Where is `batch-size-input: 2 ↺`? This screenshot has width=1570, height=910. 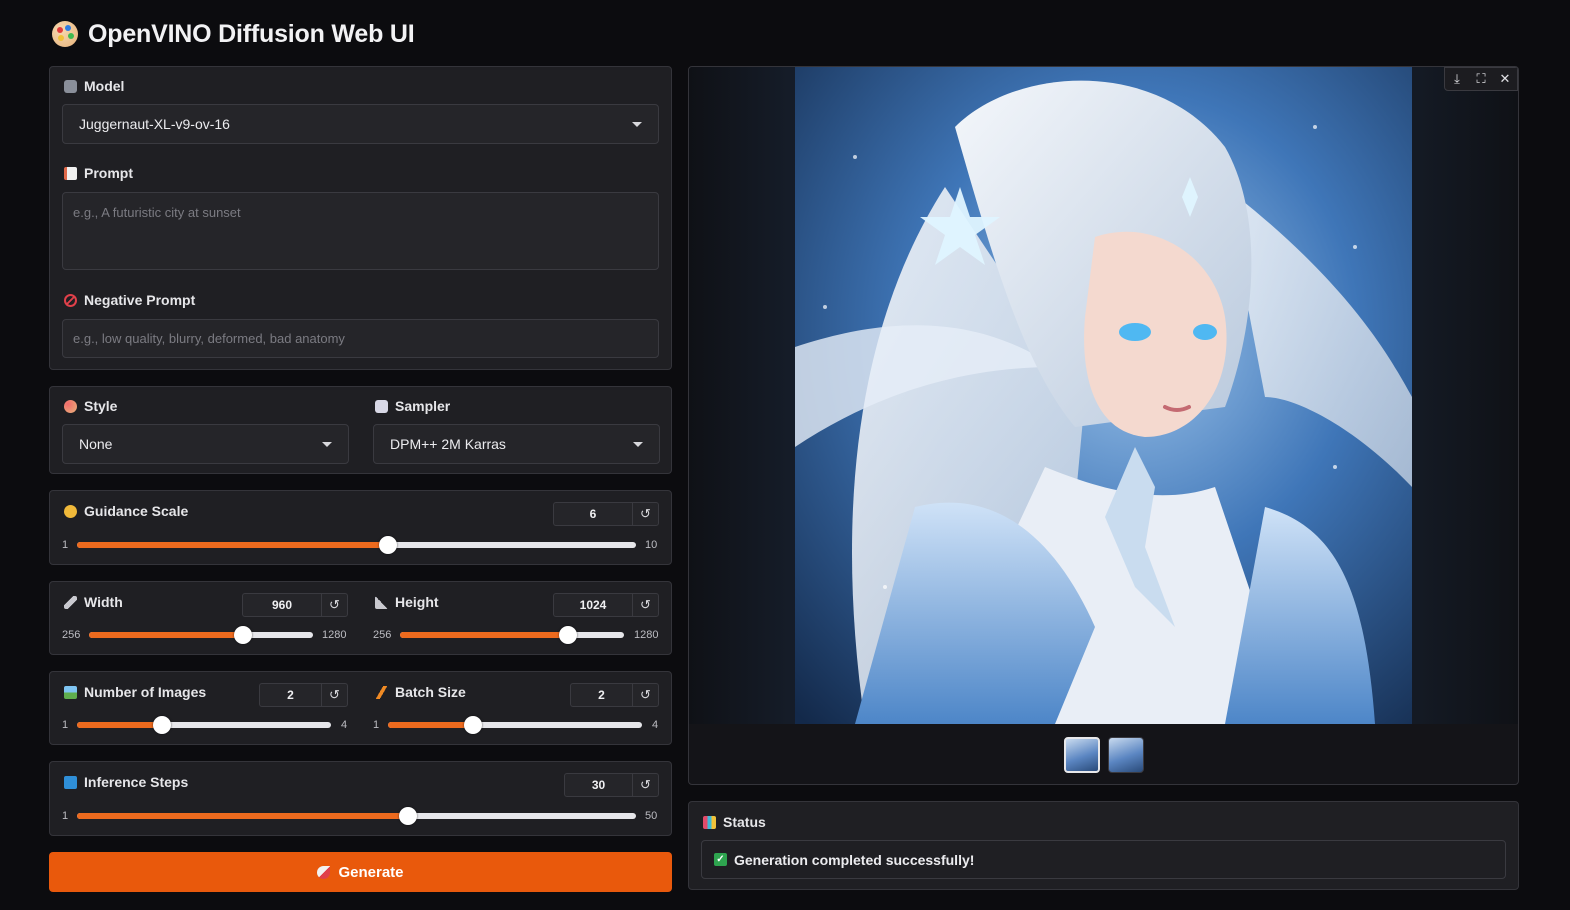
batch-size-input: 2 ↺ is located at coordinates (614, 695).